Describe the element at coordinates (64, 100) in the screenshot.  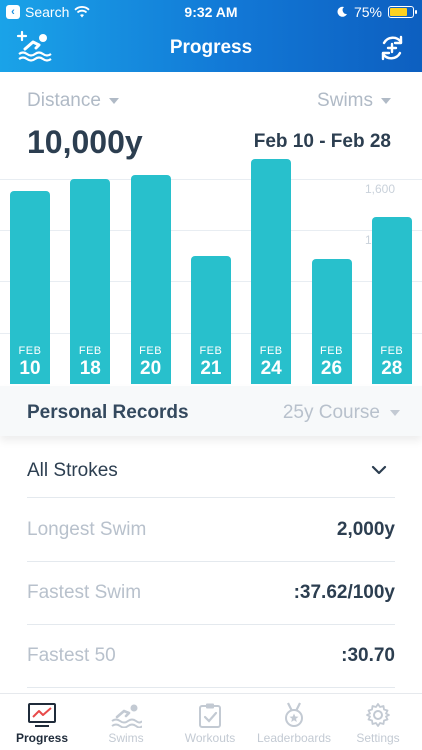
I see `metric-dropdown-label: Distance` at that location.